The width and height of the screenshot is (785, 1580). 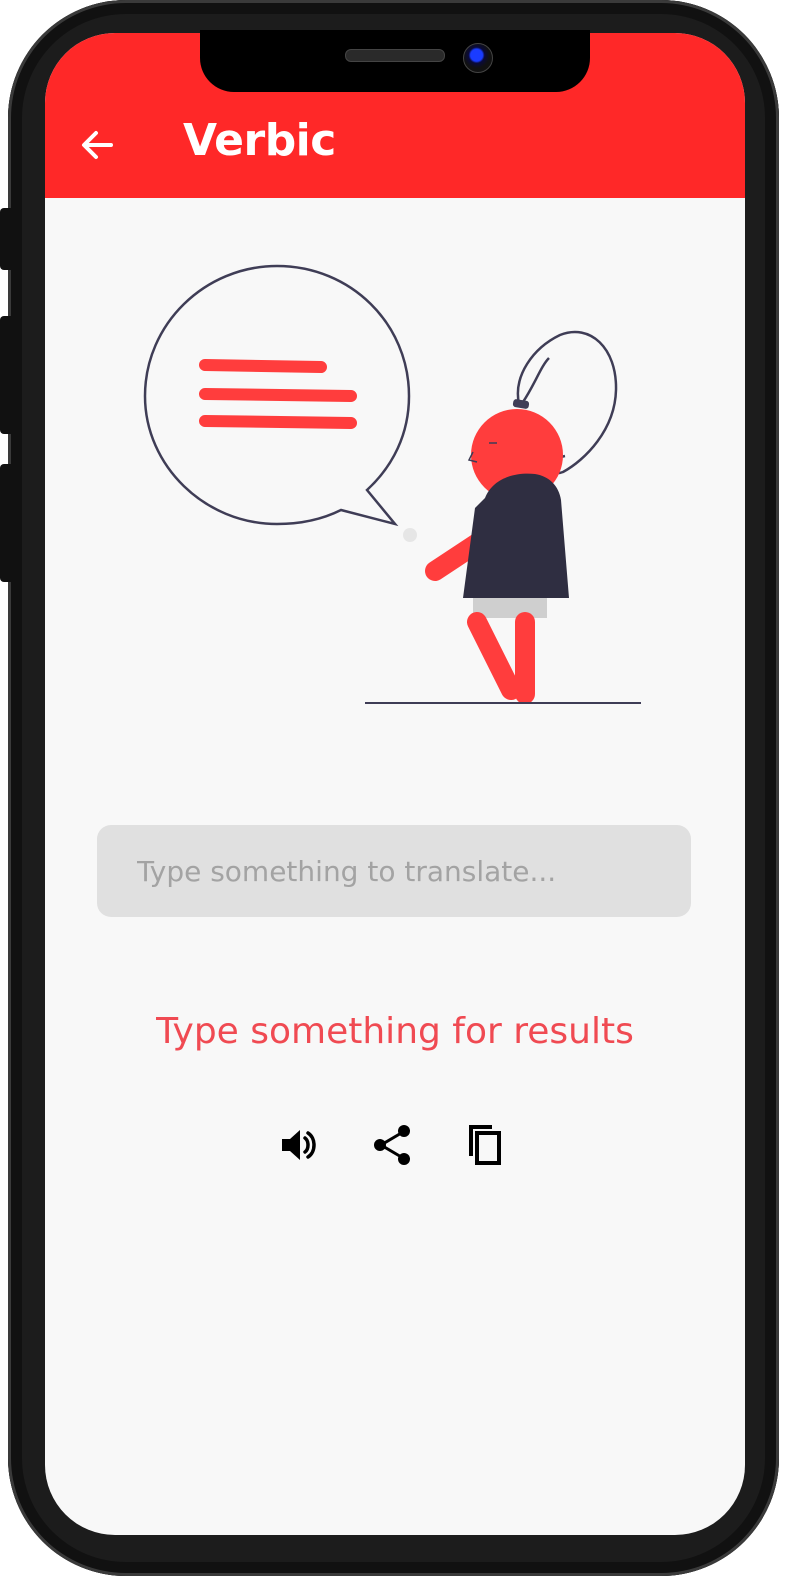 What do you see at coordinates (395, 55) in the screenshot?
I see `phone-speaker` at bounding box center [395, 55].